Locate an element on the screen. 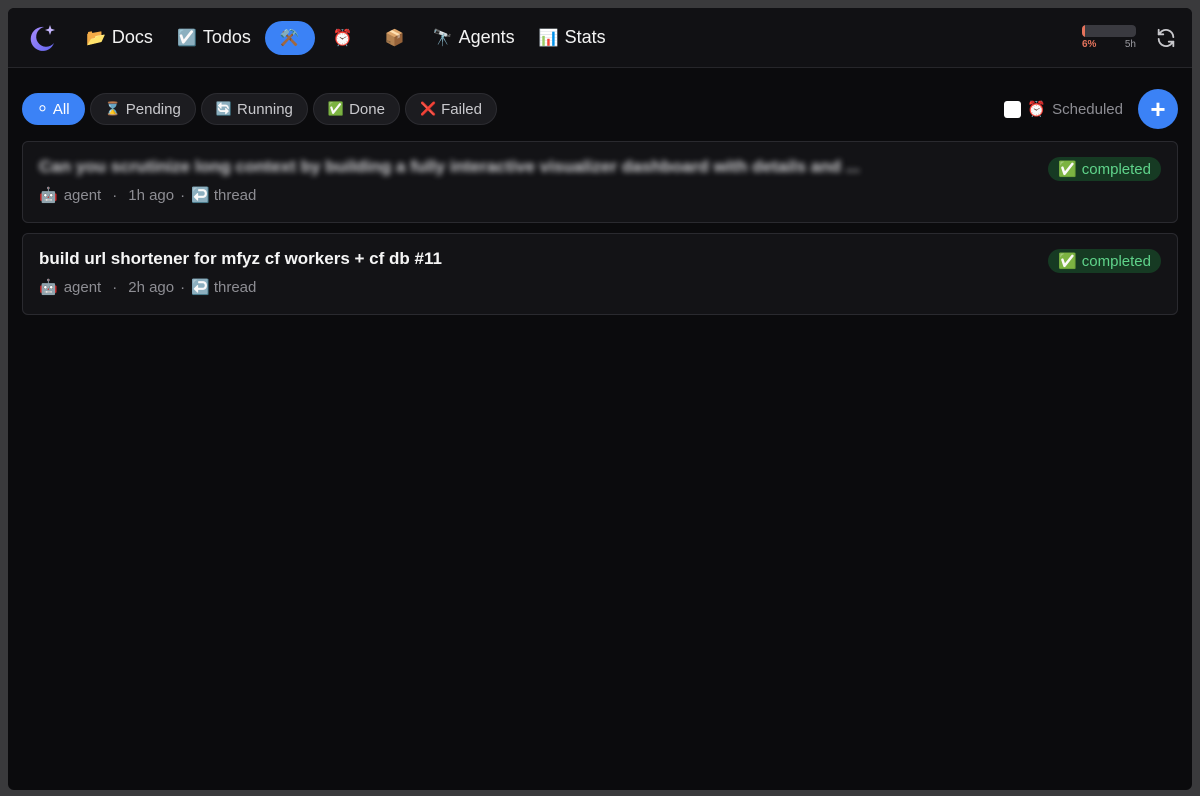 The width and height of the screenshot is (1200, 796). filter-failed-label: Failed is located at coordinates (461, 109).